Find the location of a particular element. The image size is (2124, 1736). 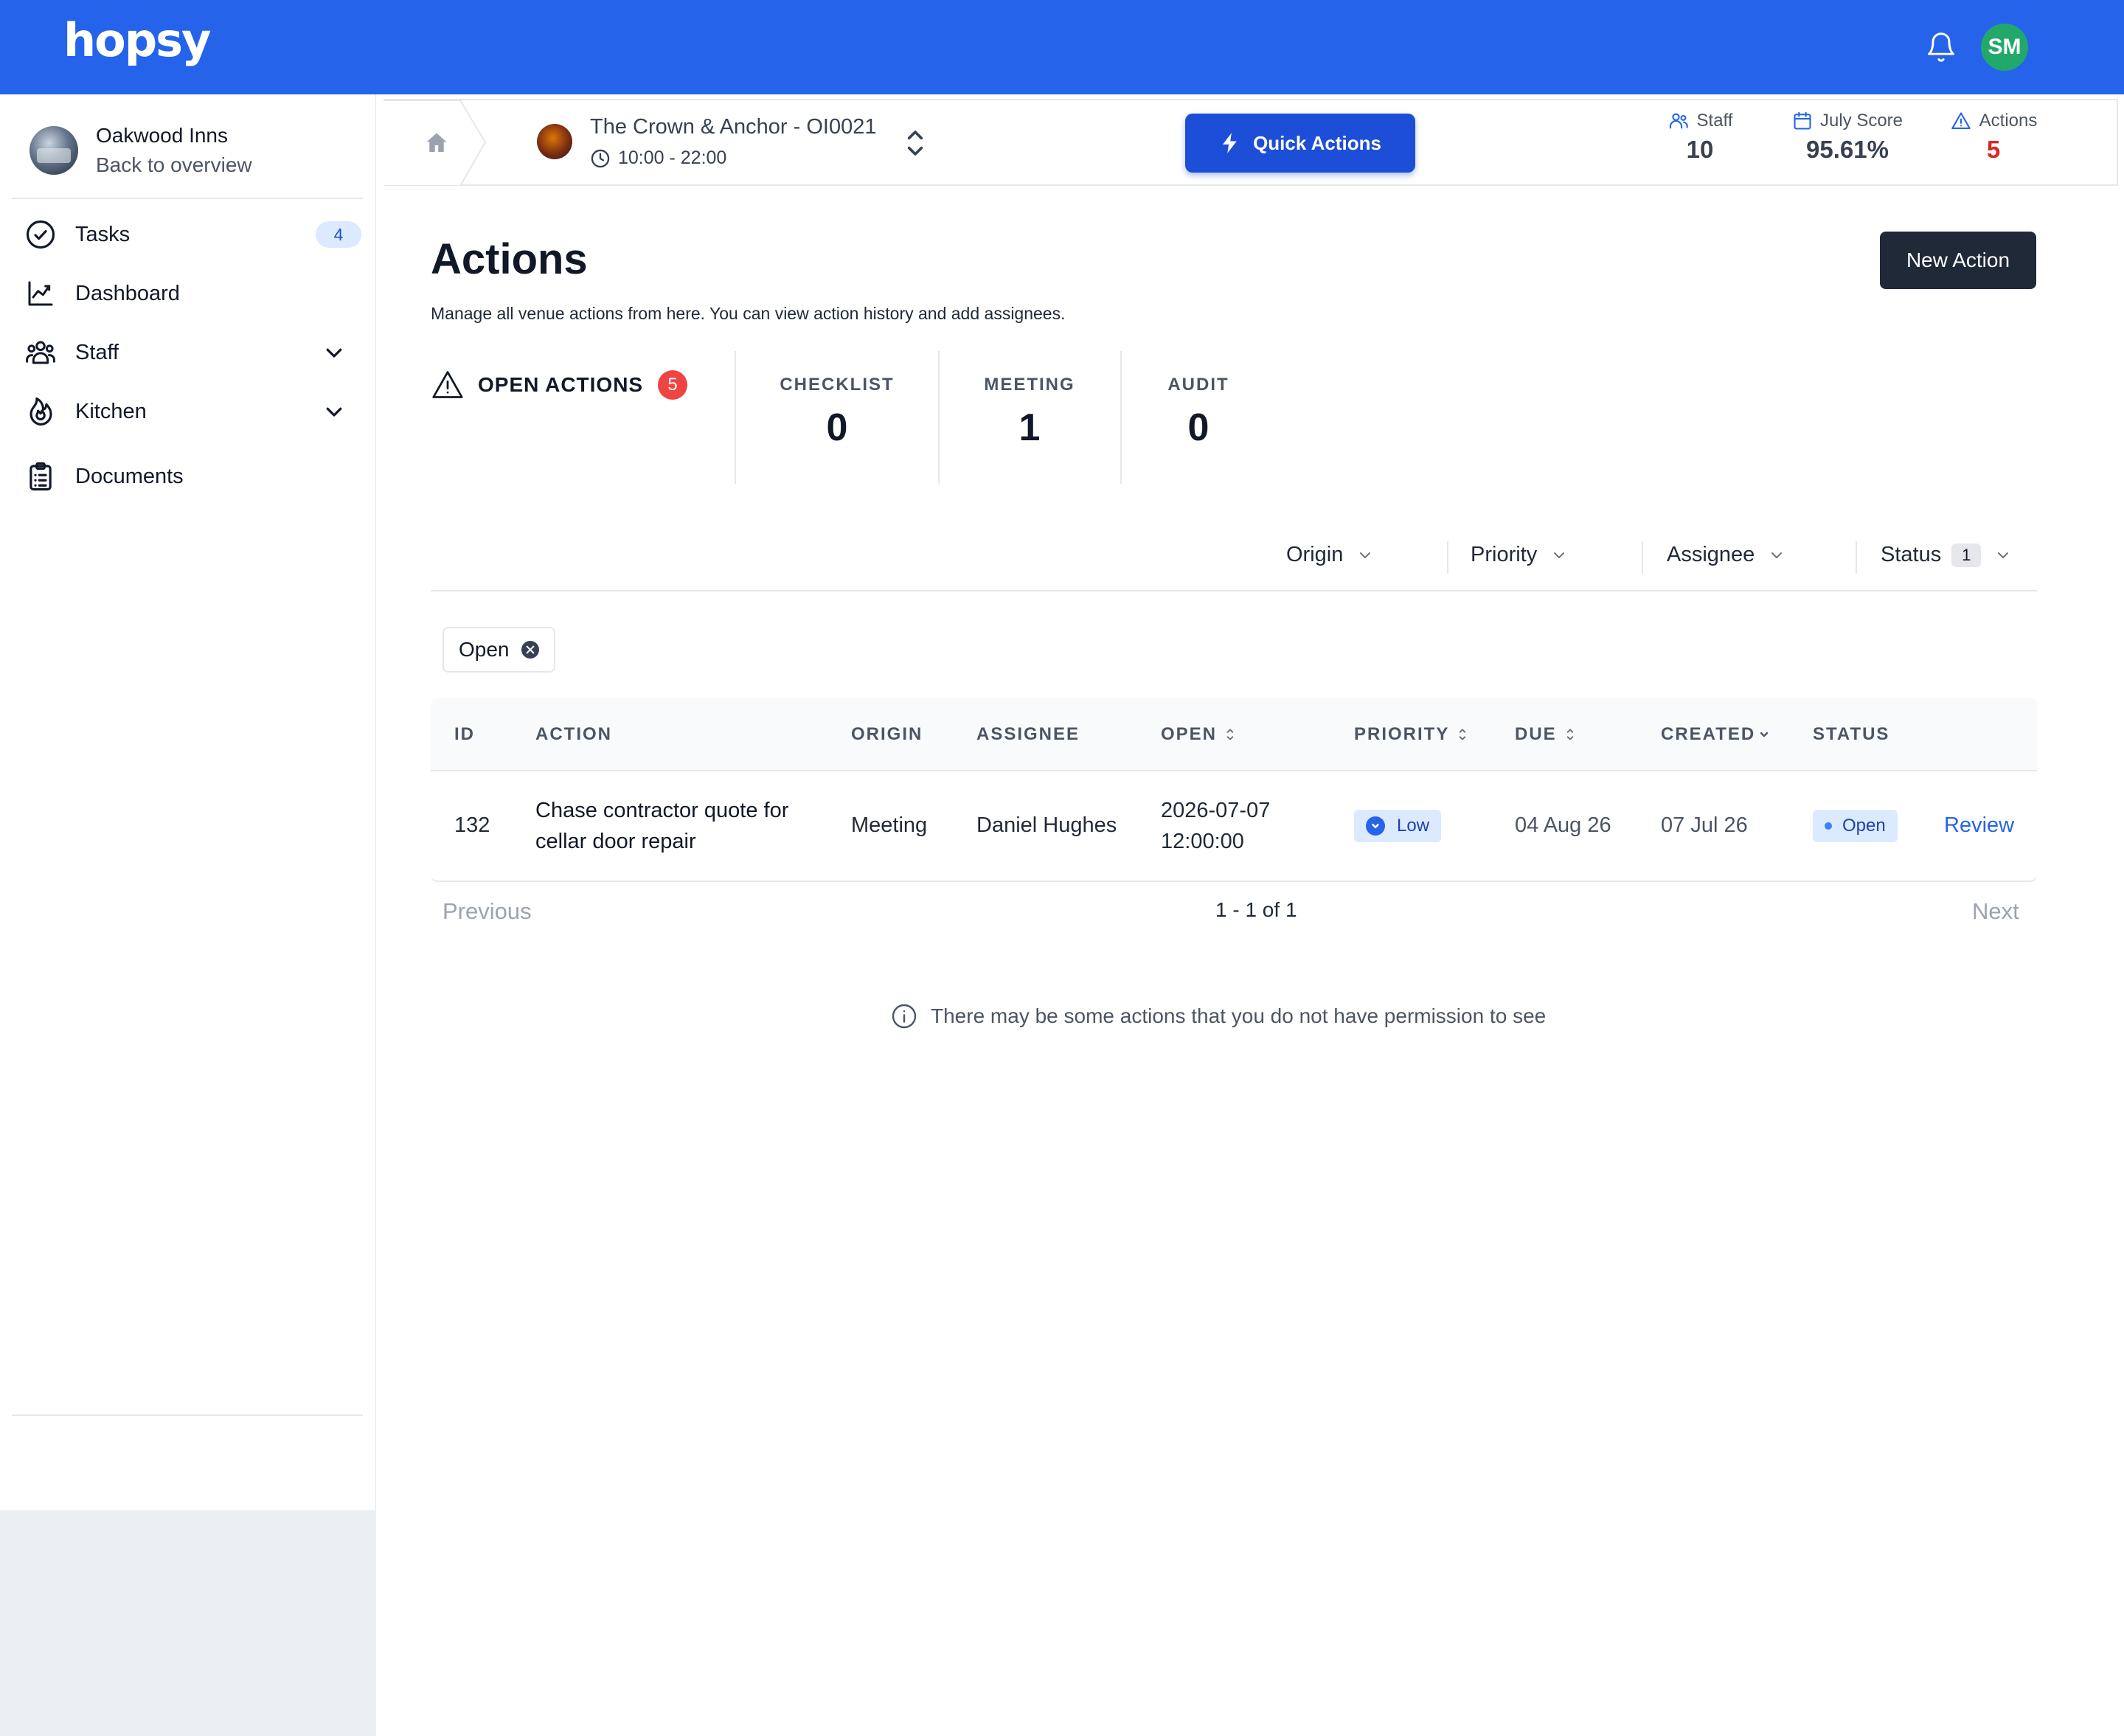

cell-created: 07 Jul 26 is located at coordinates (1704, 825).